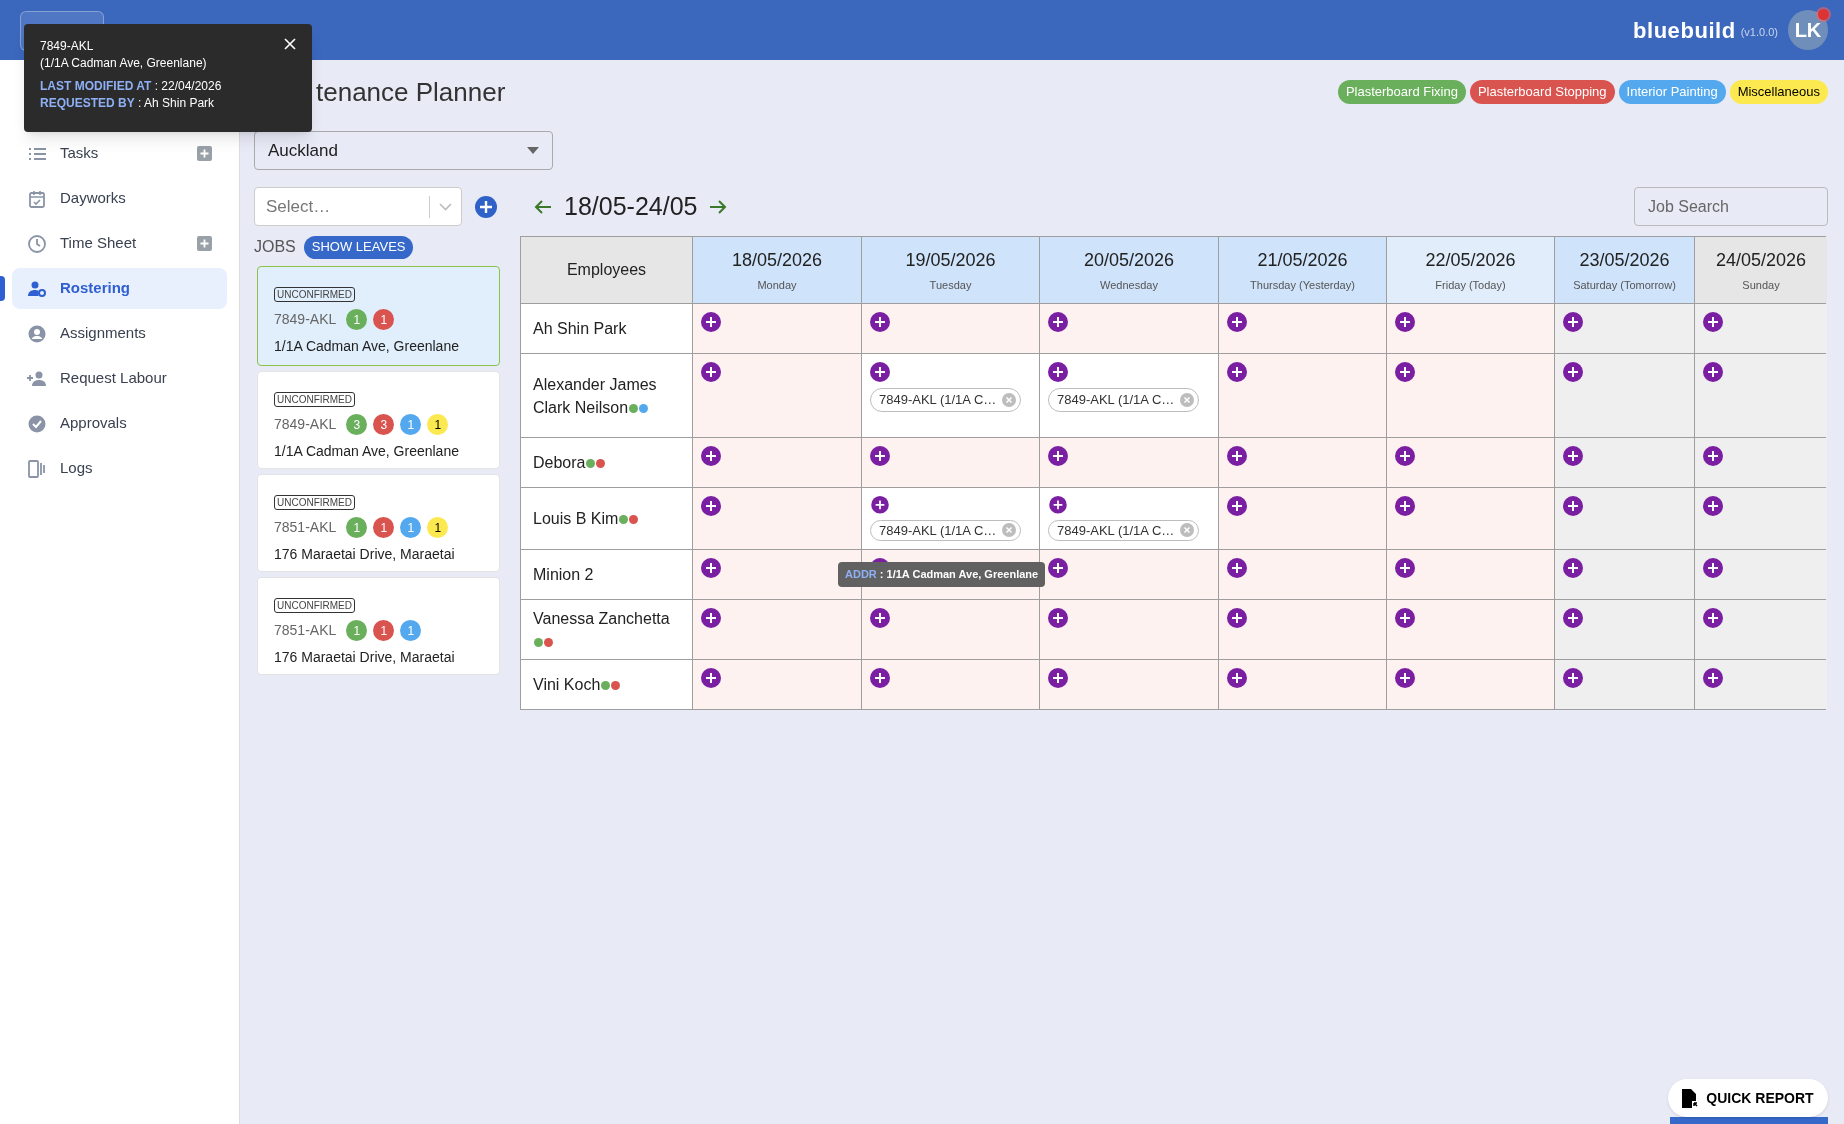  I want to click on column-day: Monday, so click(777, 285).